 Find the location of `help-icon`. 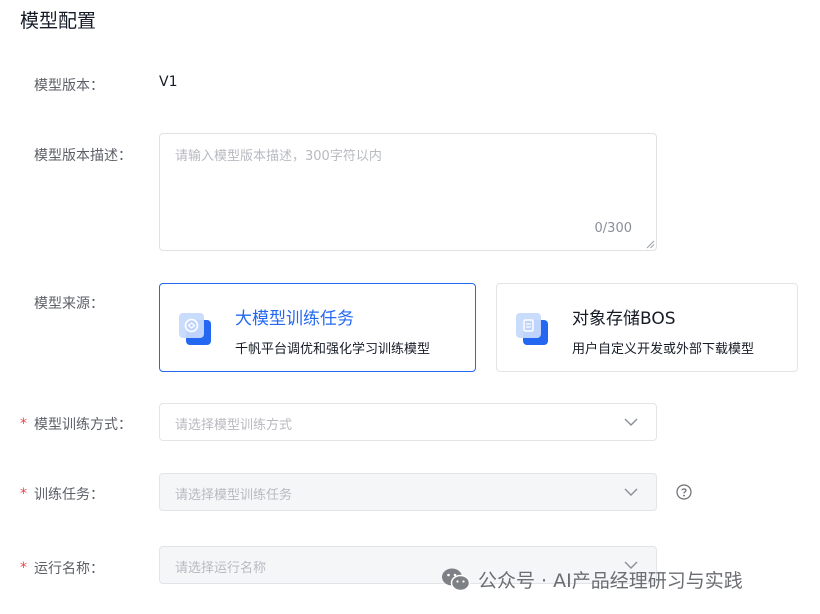

help-icon is located at coordinates (684, 492).